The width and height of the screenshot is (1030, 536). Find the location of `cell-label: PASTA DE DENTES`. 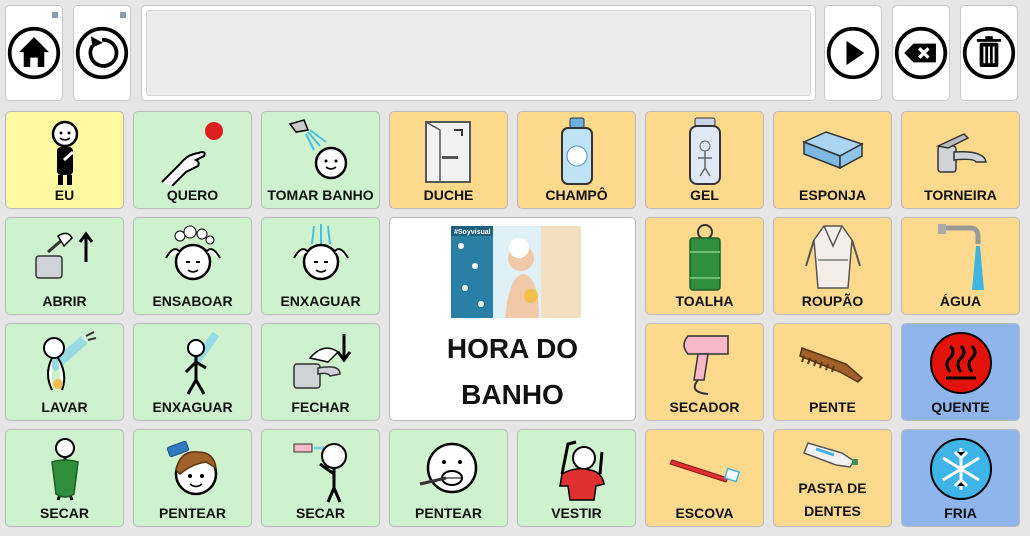

cell-label: PASTA DE DENTES is located at coordinates (832, 499).